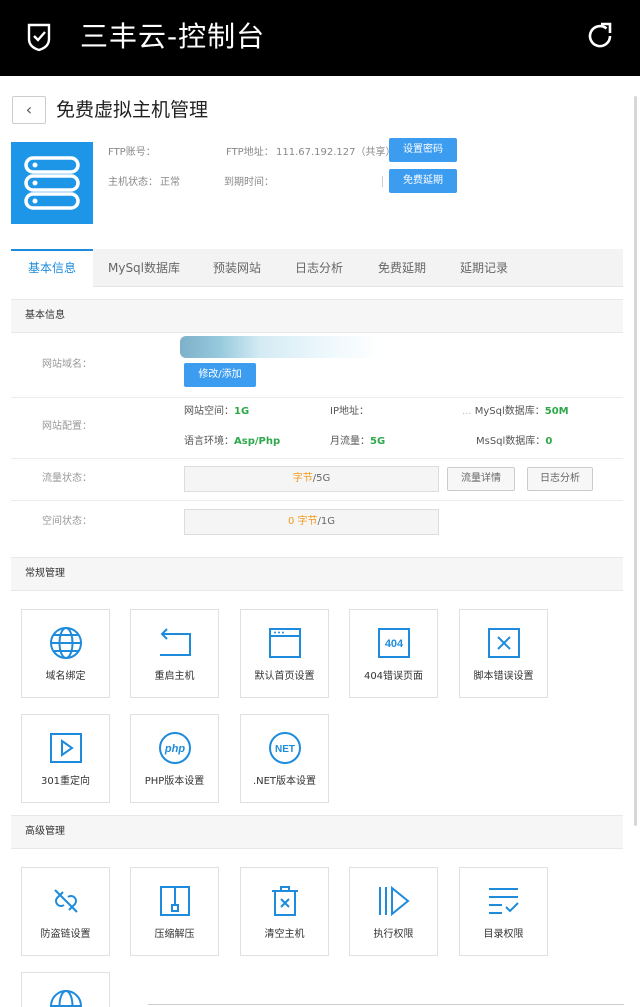  I want to click on tab-extend-records: 延期记录, so click(484, 268).